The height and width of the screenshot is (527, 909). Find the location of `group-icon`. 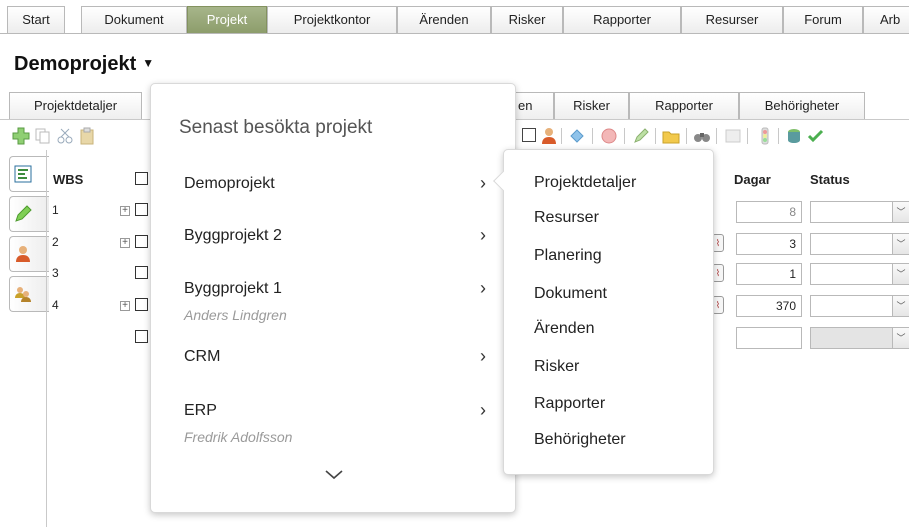

group-icon is located at coordinates (23, 294).